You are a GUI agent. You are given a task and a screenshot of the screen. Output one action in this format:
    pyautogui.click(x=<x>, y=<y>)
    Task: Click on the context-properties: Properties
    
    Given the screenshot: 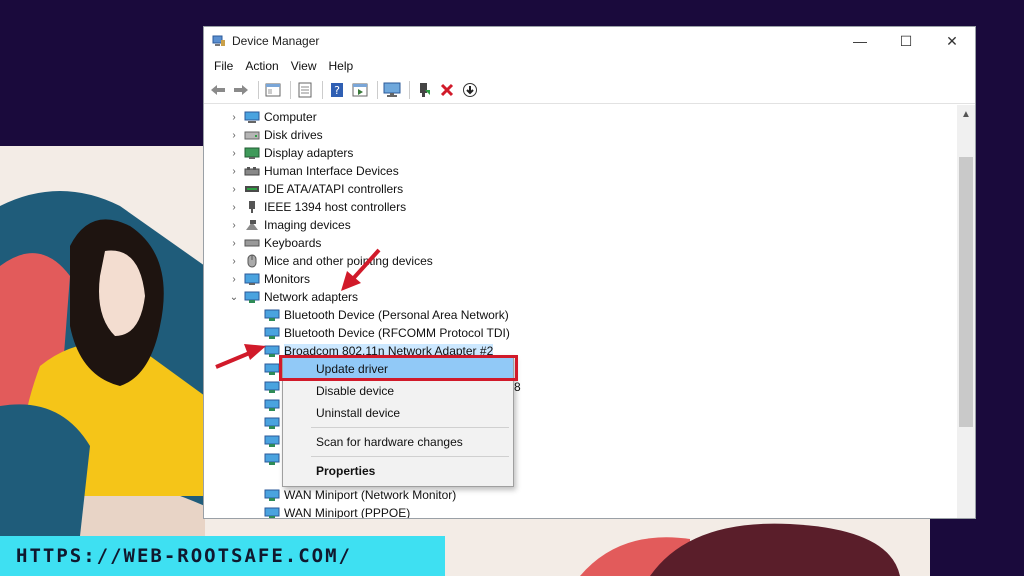 What is the action you would take?
    pyautogui.click(x=398, y=471)
    